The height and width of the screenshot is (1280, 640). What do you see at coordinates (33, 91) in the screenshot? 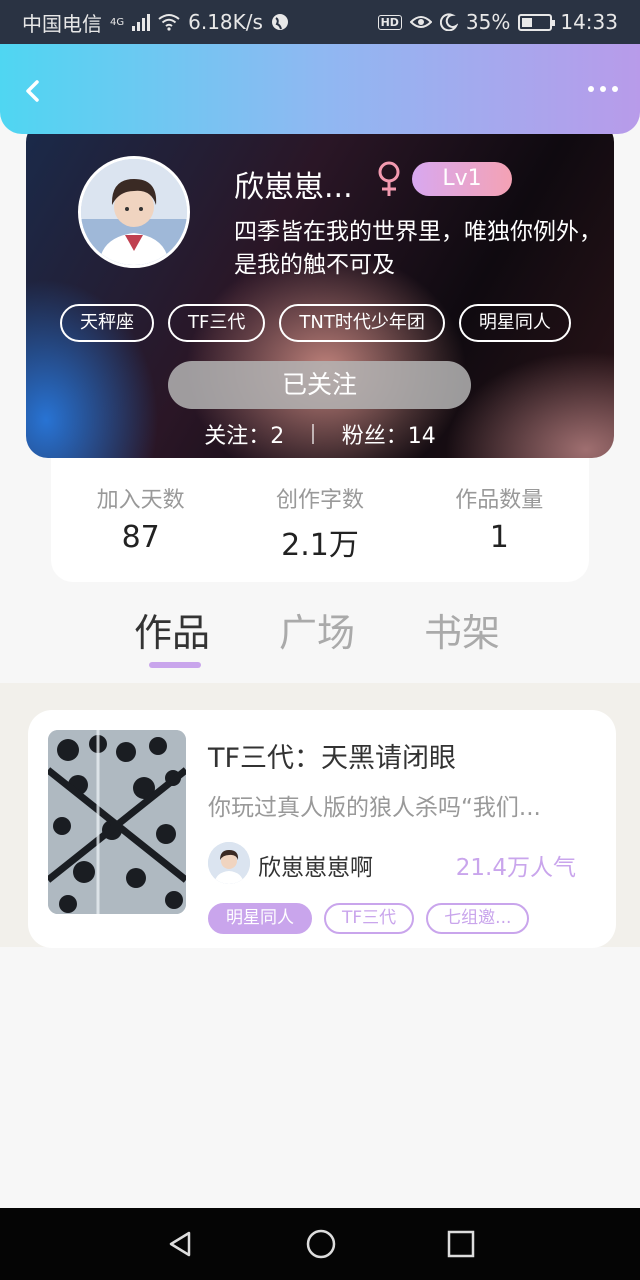
I see `back-button` at bounding box center [33, 91].